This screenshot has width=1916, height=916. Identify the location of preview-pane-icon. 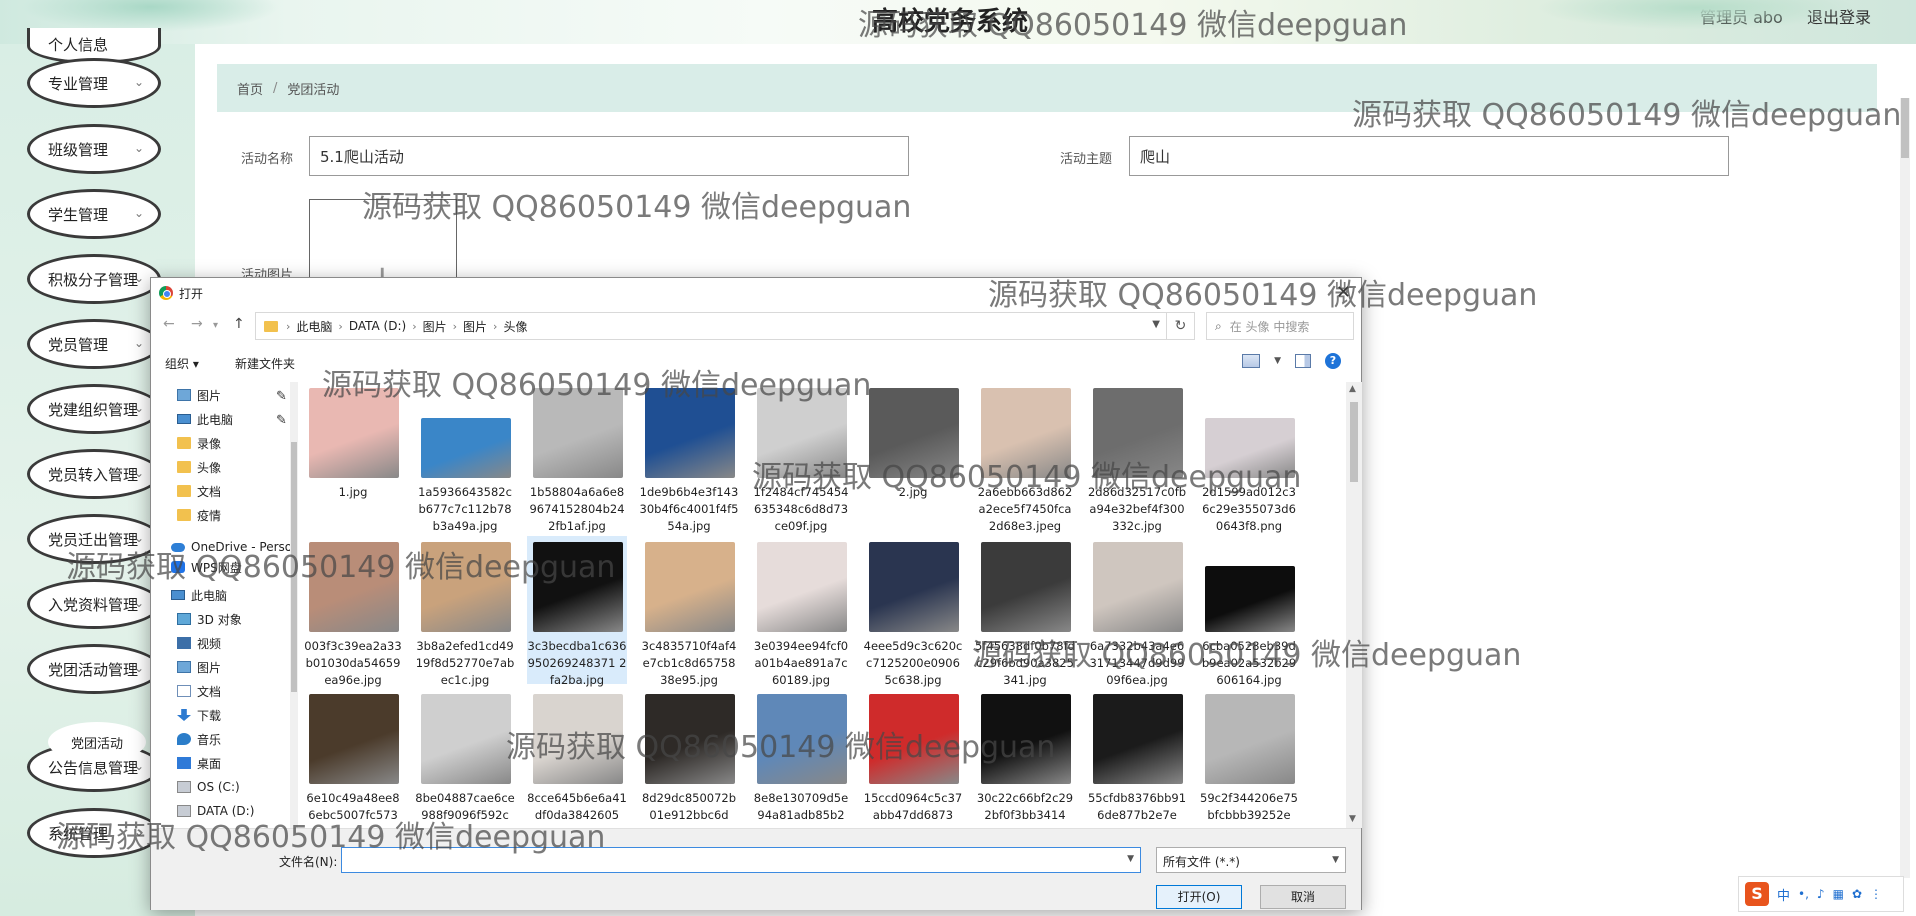
(1303, 361).